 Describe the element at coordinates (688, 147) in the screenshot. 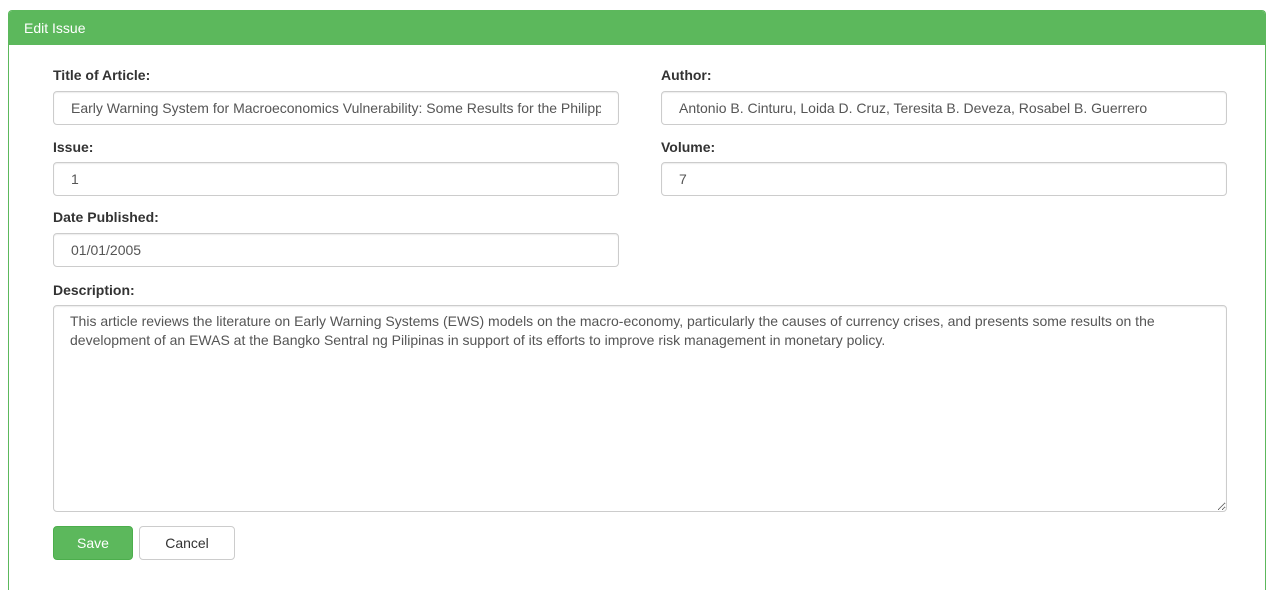

I see `volume-label: Volume:` at that location.